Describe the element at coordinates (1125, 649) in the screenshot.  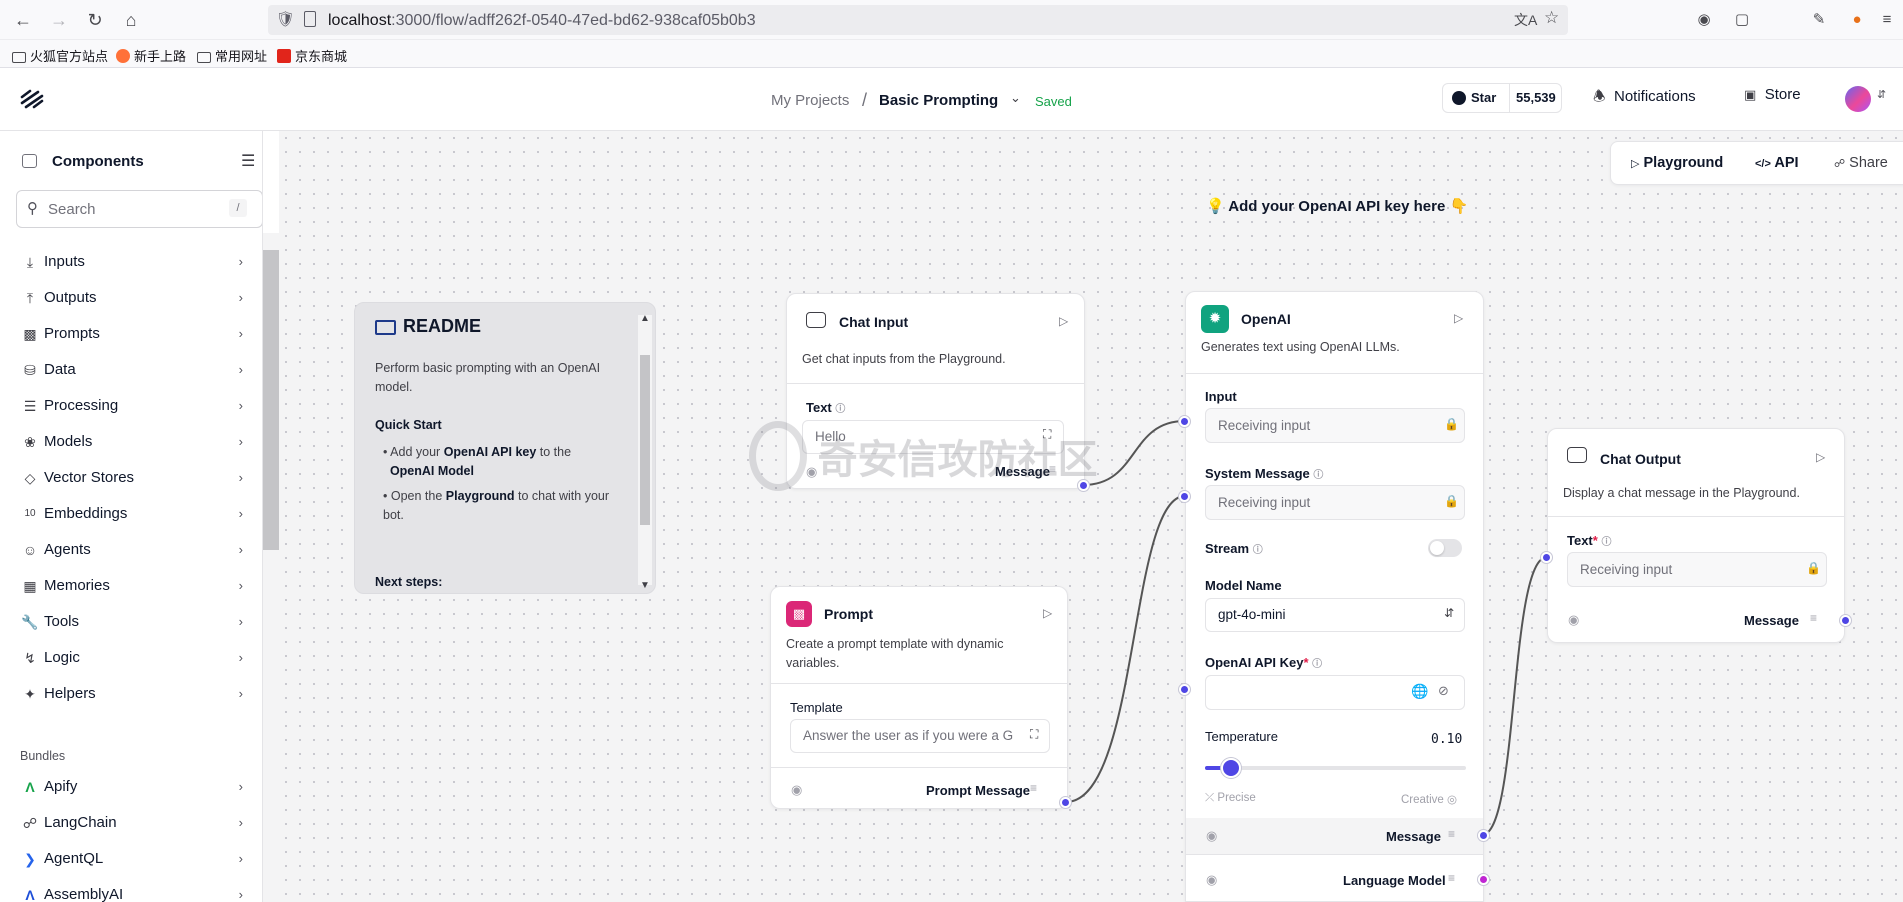
I see `edge-prompt-openai` at that location.